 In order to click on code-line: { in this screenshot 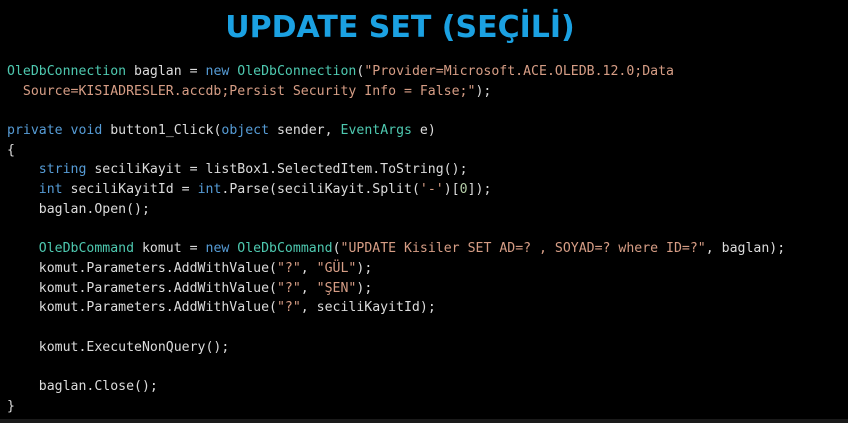, I will do `click(396, 151)`.